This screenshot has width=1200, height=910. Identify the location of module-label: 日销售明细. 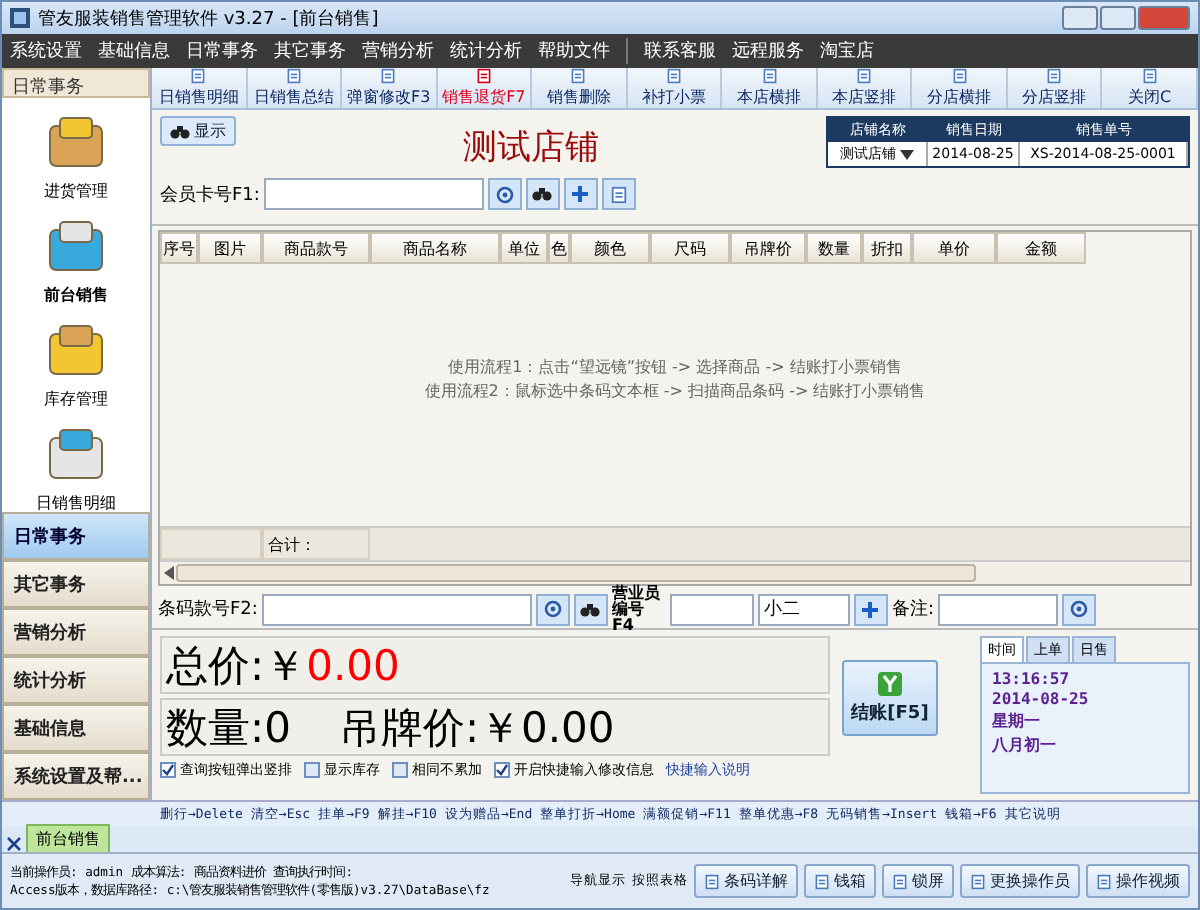
(76, 502).